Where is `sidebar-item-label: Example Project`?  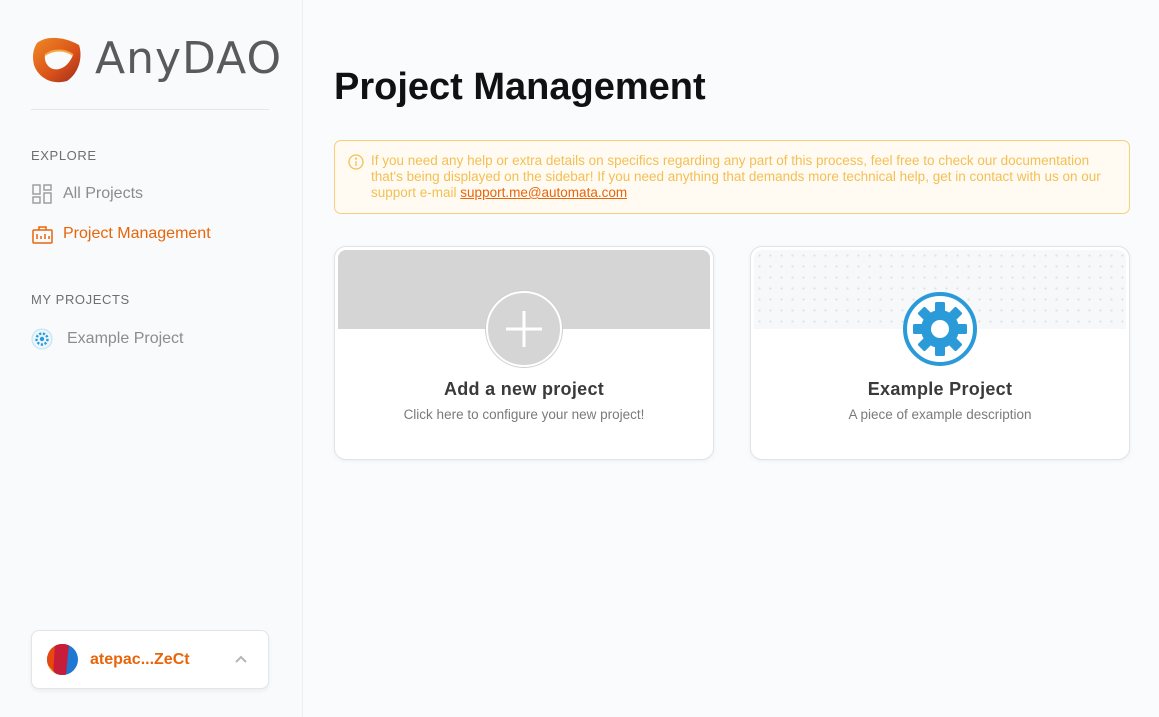 sidebar-item-label: Example Project is located at coordinates (125, 338).